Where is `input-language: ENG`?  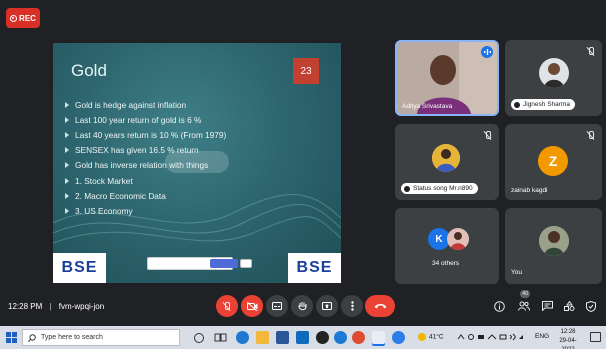 input-language: ENG is located at coordinates (542, 336).